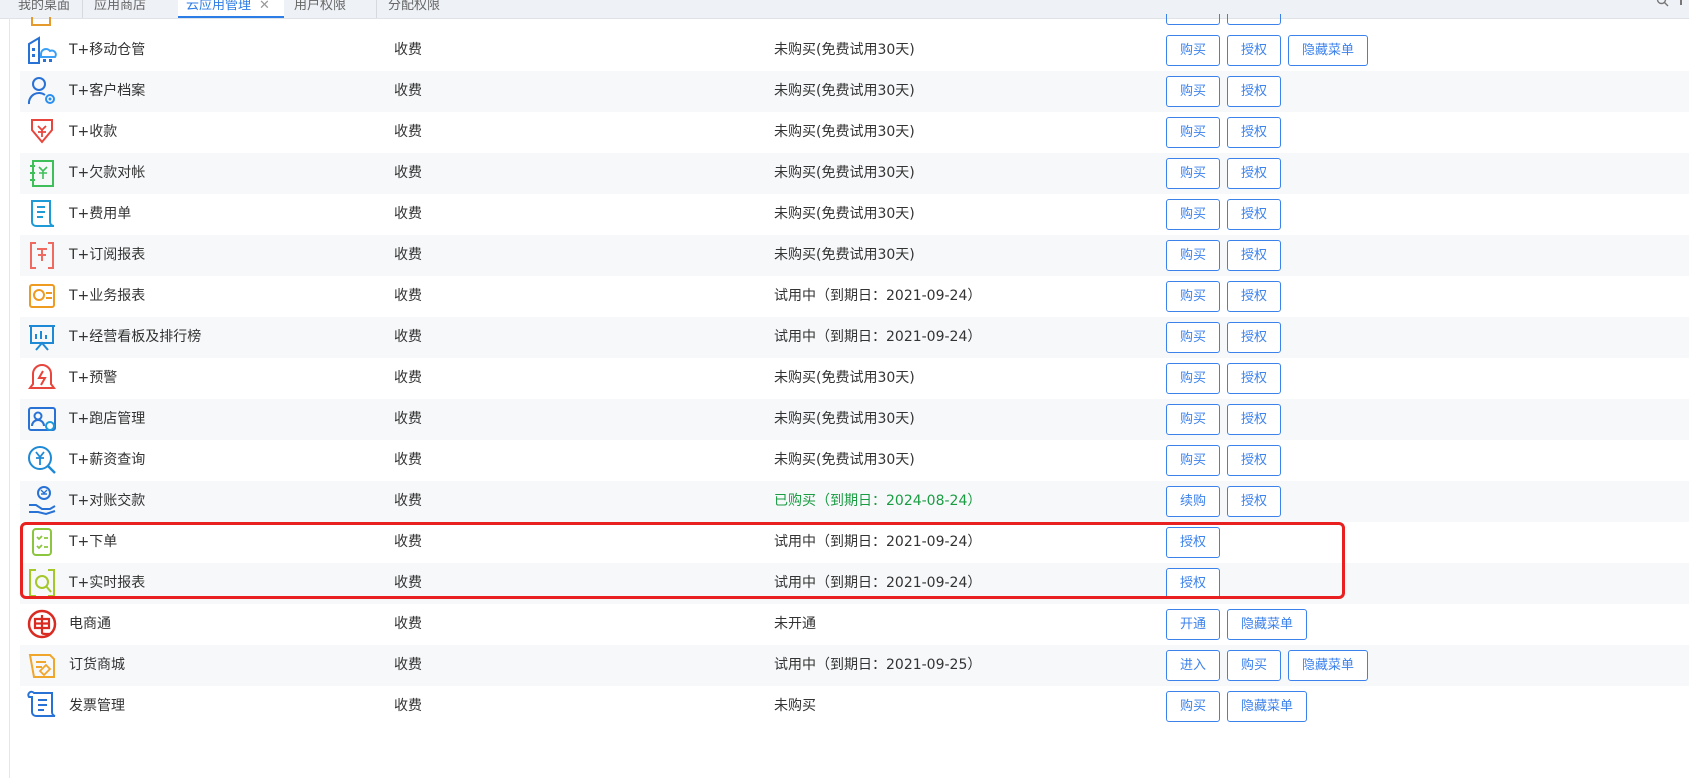 Image resolution: width=1689 pixels, height=778 pixels. What do you see at coordinates (1662, 5) in the screenshot?
I see `search-icon` at bounding box center [1662, 5].